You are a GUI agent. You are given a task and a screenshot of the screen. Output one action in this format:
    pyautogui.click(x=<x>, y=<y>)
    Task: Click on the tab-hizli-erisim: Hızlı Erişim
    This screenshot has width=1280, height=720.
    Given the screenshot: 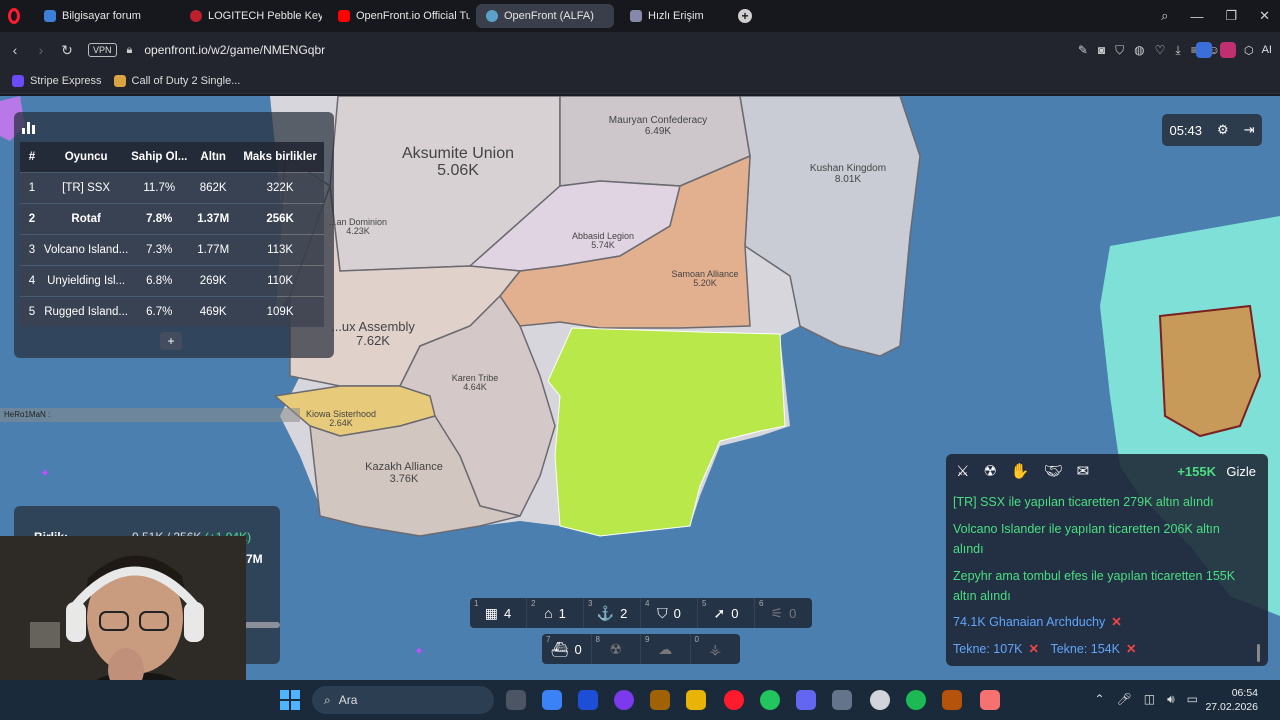 What is the action you would take?
    pyautogui.click(x=670, y=16)
    